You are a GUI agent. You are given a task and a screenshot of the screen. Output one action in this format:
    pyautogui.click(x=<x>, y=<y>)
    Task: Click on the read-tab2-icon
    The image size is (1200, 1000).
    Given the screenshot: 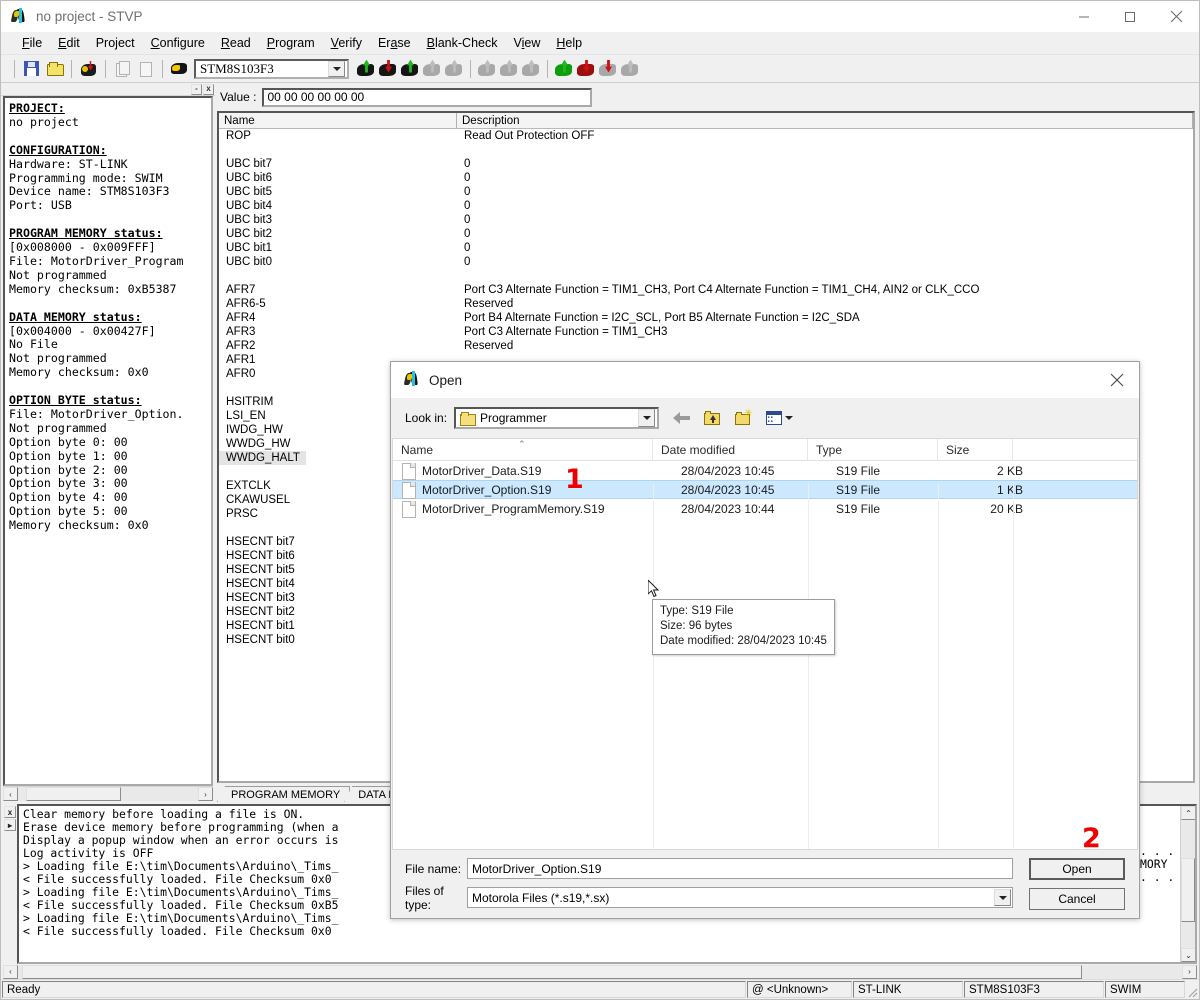 What is the action you would take?
    pyautogui.click(x=388, y=69)
    